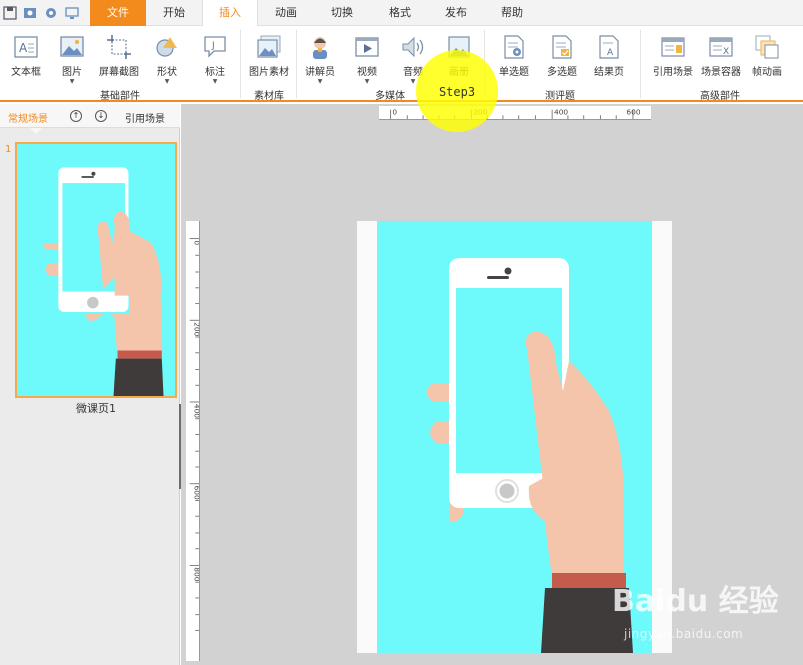 The height and width of the screenshot is (665, 803). What do you see at coordinates (28, 117) in the screenshot?
I see `tab-regular-scene: 常规场景` at bounding box center [28, 117].